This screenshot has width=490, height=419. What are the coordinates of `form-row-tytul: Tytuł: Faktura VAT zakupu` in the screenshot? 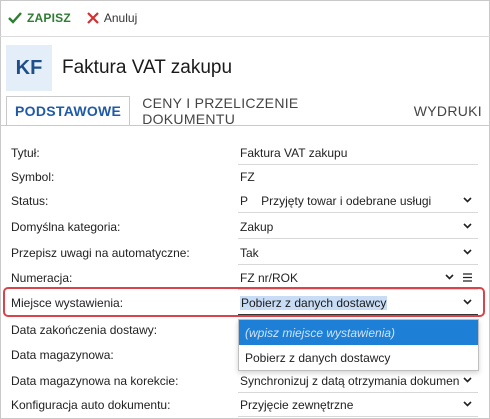 It's located at (245, 154).